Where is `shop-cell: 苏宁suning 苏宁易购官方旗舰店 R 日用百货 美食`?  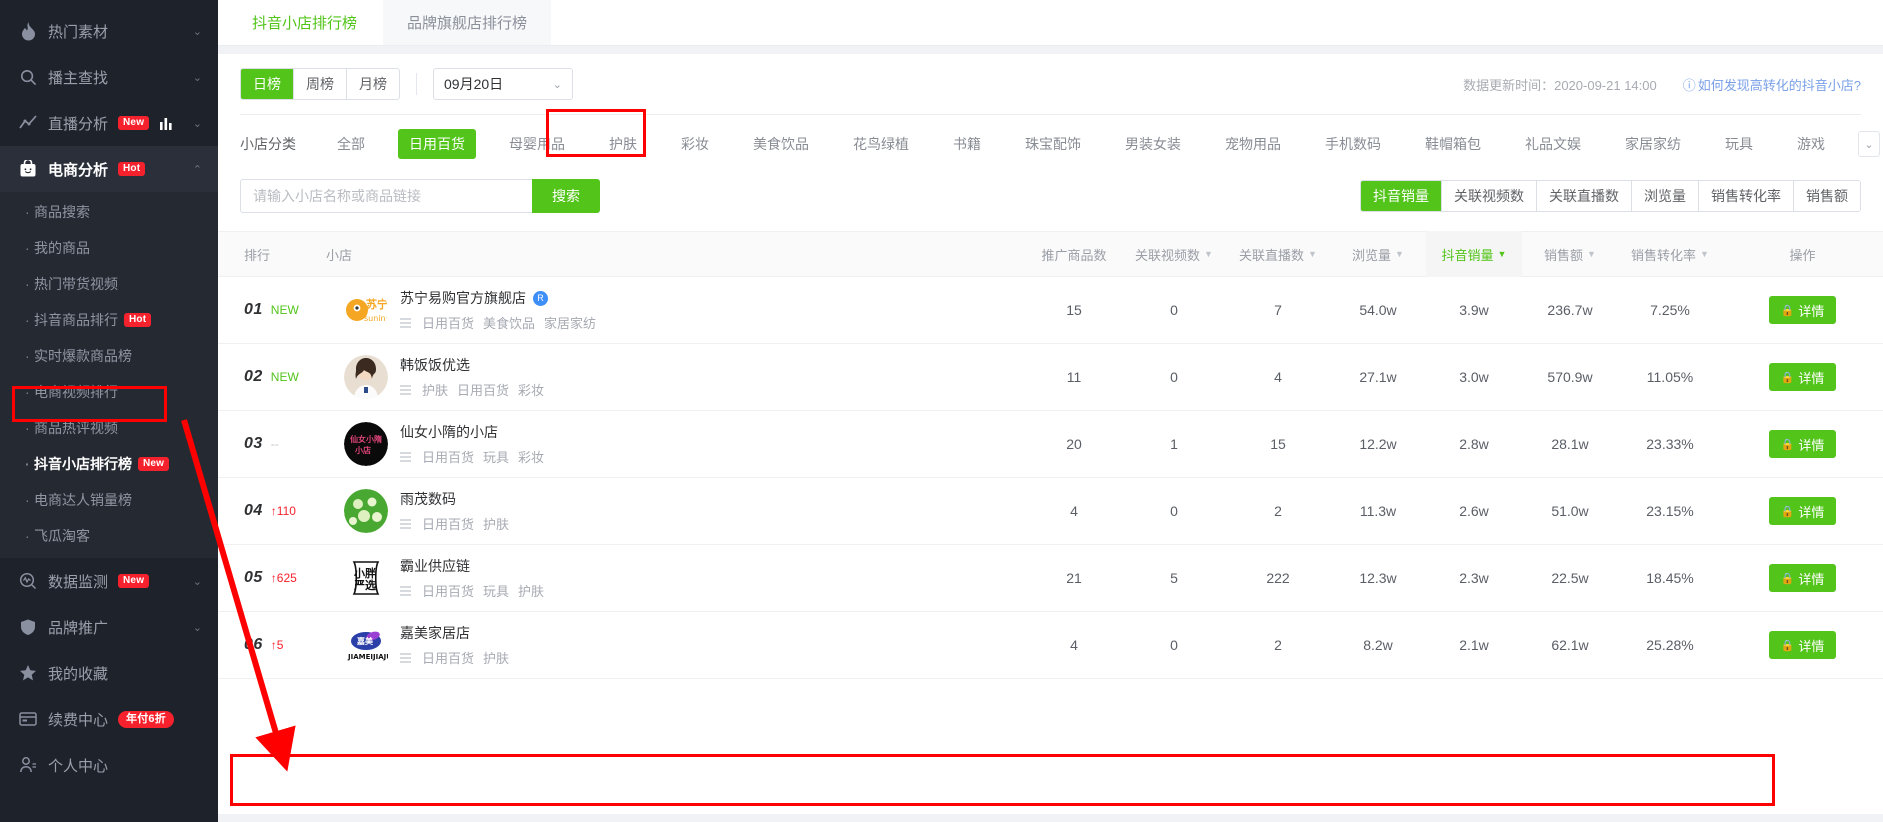 shop-cell: 苏宁suning 苏宁易购官方旗舰店 R 日用百货 美食 is located at coordinates (676, 310).